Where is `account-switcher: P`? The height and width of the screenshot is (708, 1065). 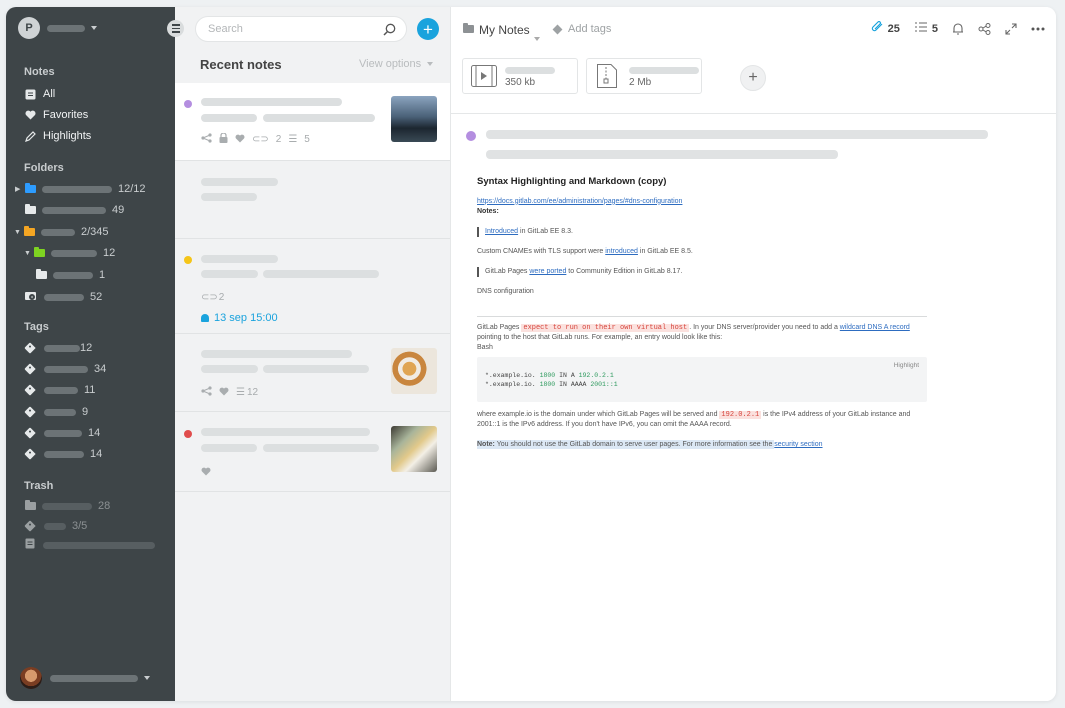
account-switcher: P is located at coordinates (57, 28).